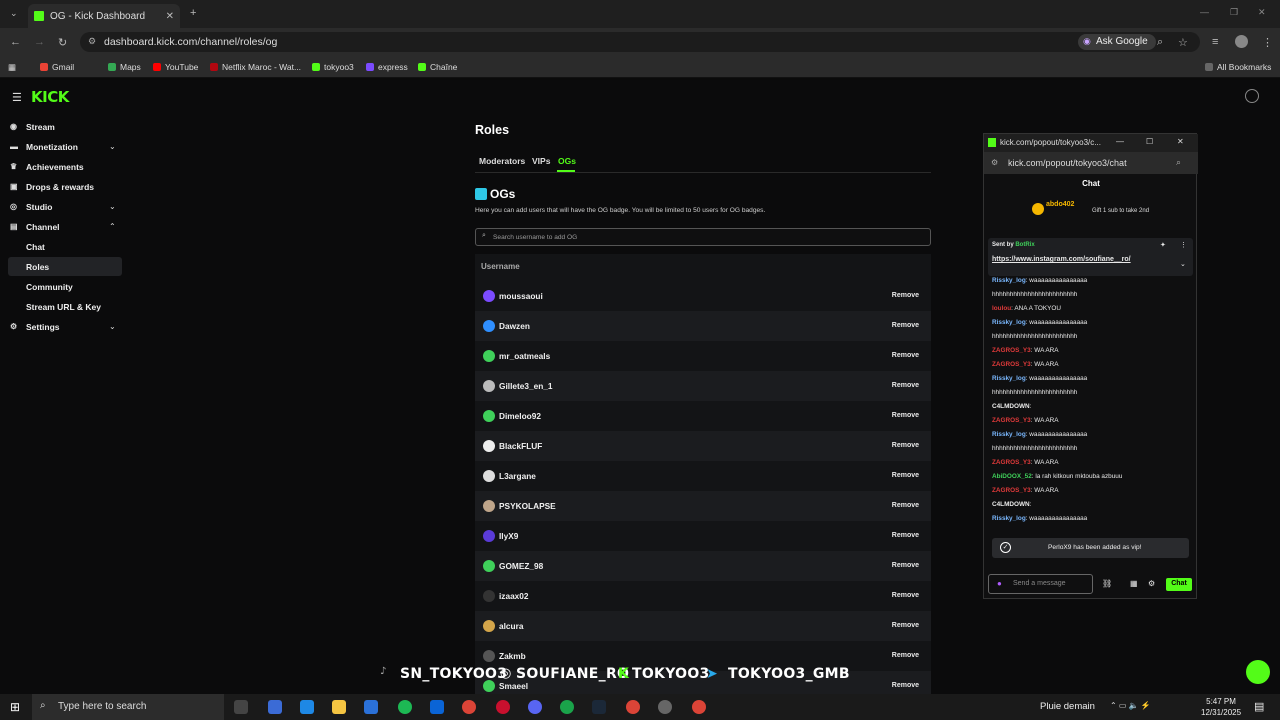 This screenshot has width=1280, height=720. Describe the element at coordinates (35, 227) in the screenshot. I see `sidebar-item-channel: ▤ Channel` at that location.